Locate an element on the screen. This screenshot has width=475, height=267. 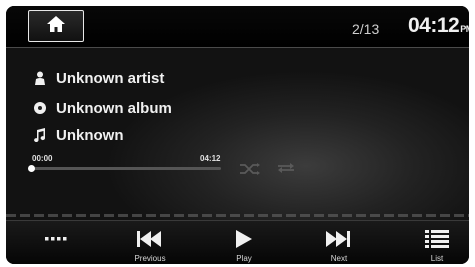
list-button: List is located at coordinates (435, 242).